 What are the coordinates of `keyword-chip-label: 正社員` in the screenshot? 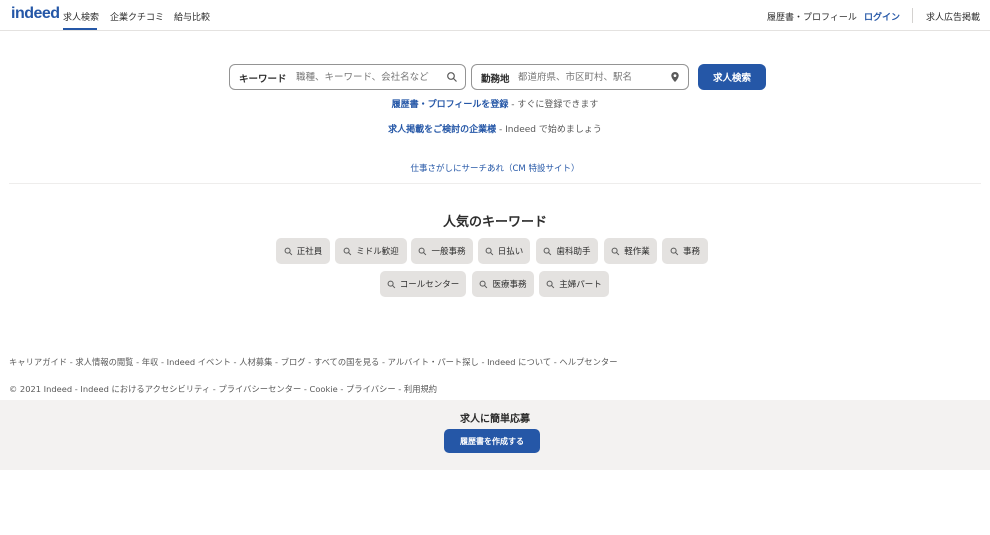 It's located at (309, 252).